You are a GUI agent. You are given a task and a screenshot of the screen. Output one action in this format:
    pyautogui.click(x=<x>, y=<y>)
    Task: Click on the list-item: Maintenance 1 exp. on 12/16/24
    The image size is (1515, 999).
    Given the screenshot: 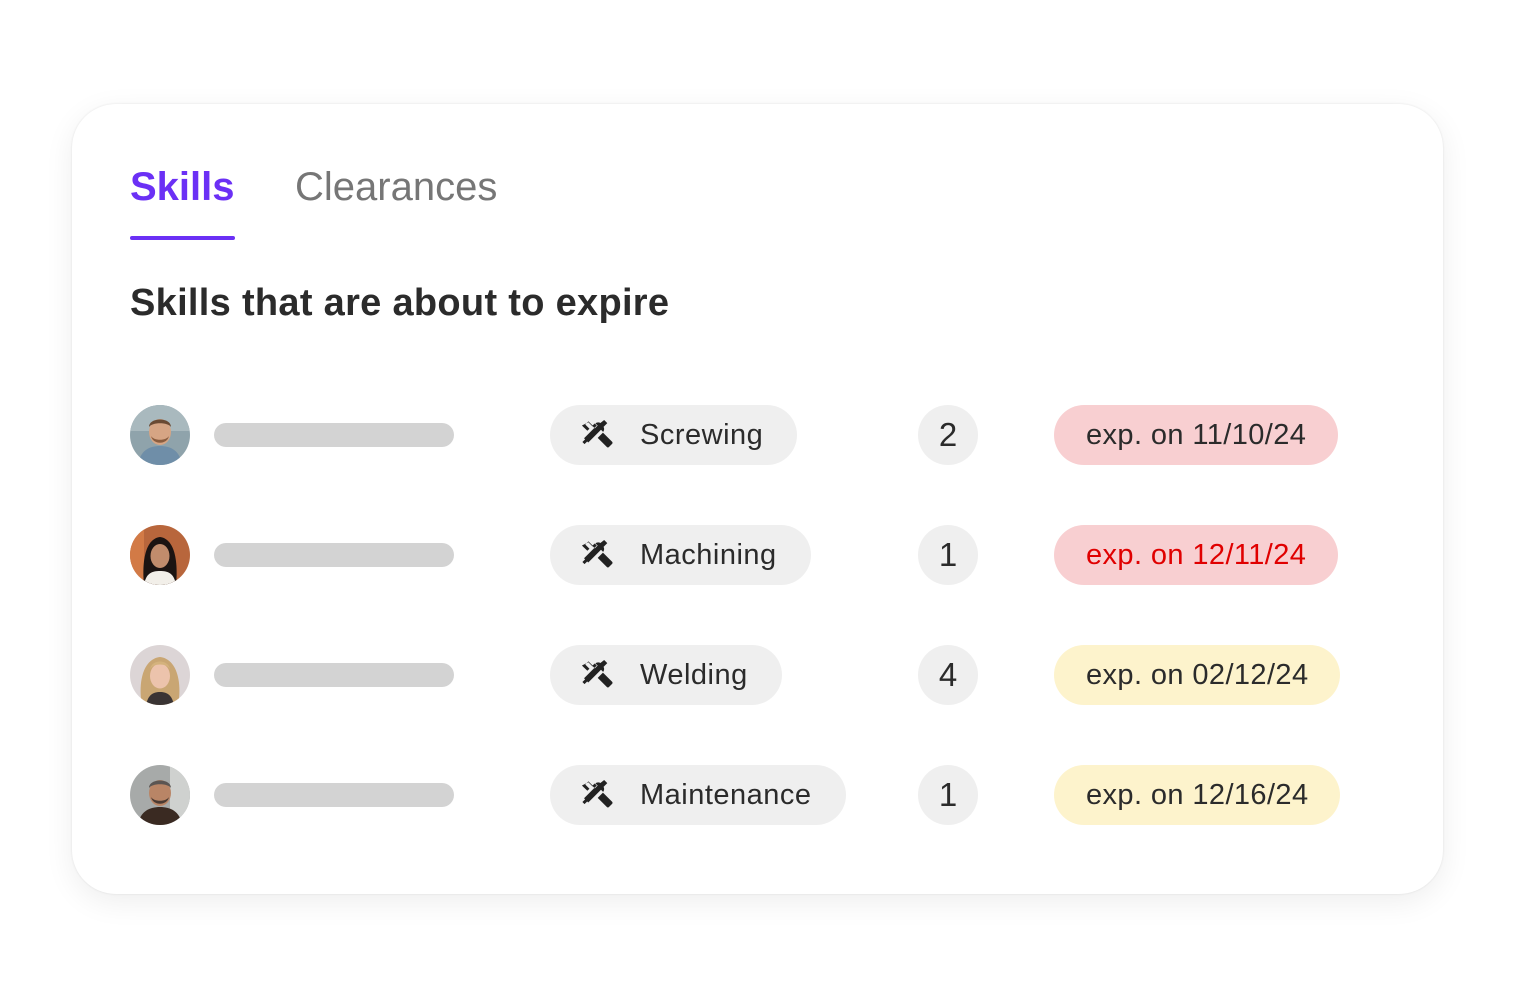 What is the action you would take?
    pyautogui.click(x=750, y=795)
    